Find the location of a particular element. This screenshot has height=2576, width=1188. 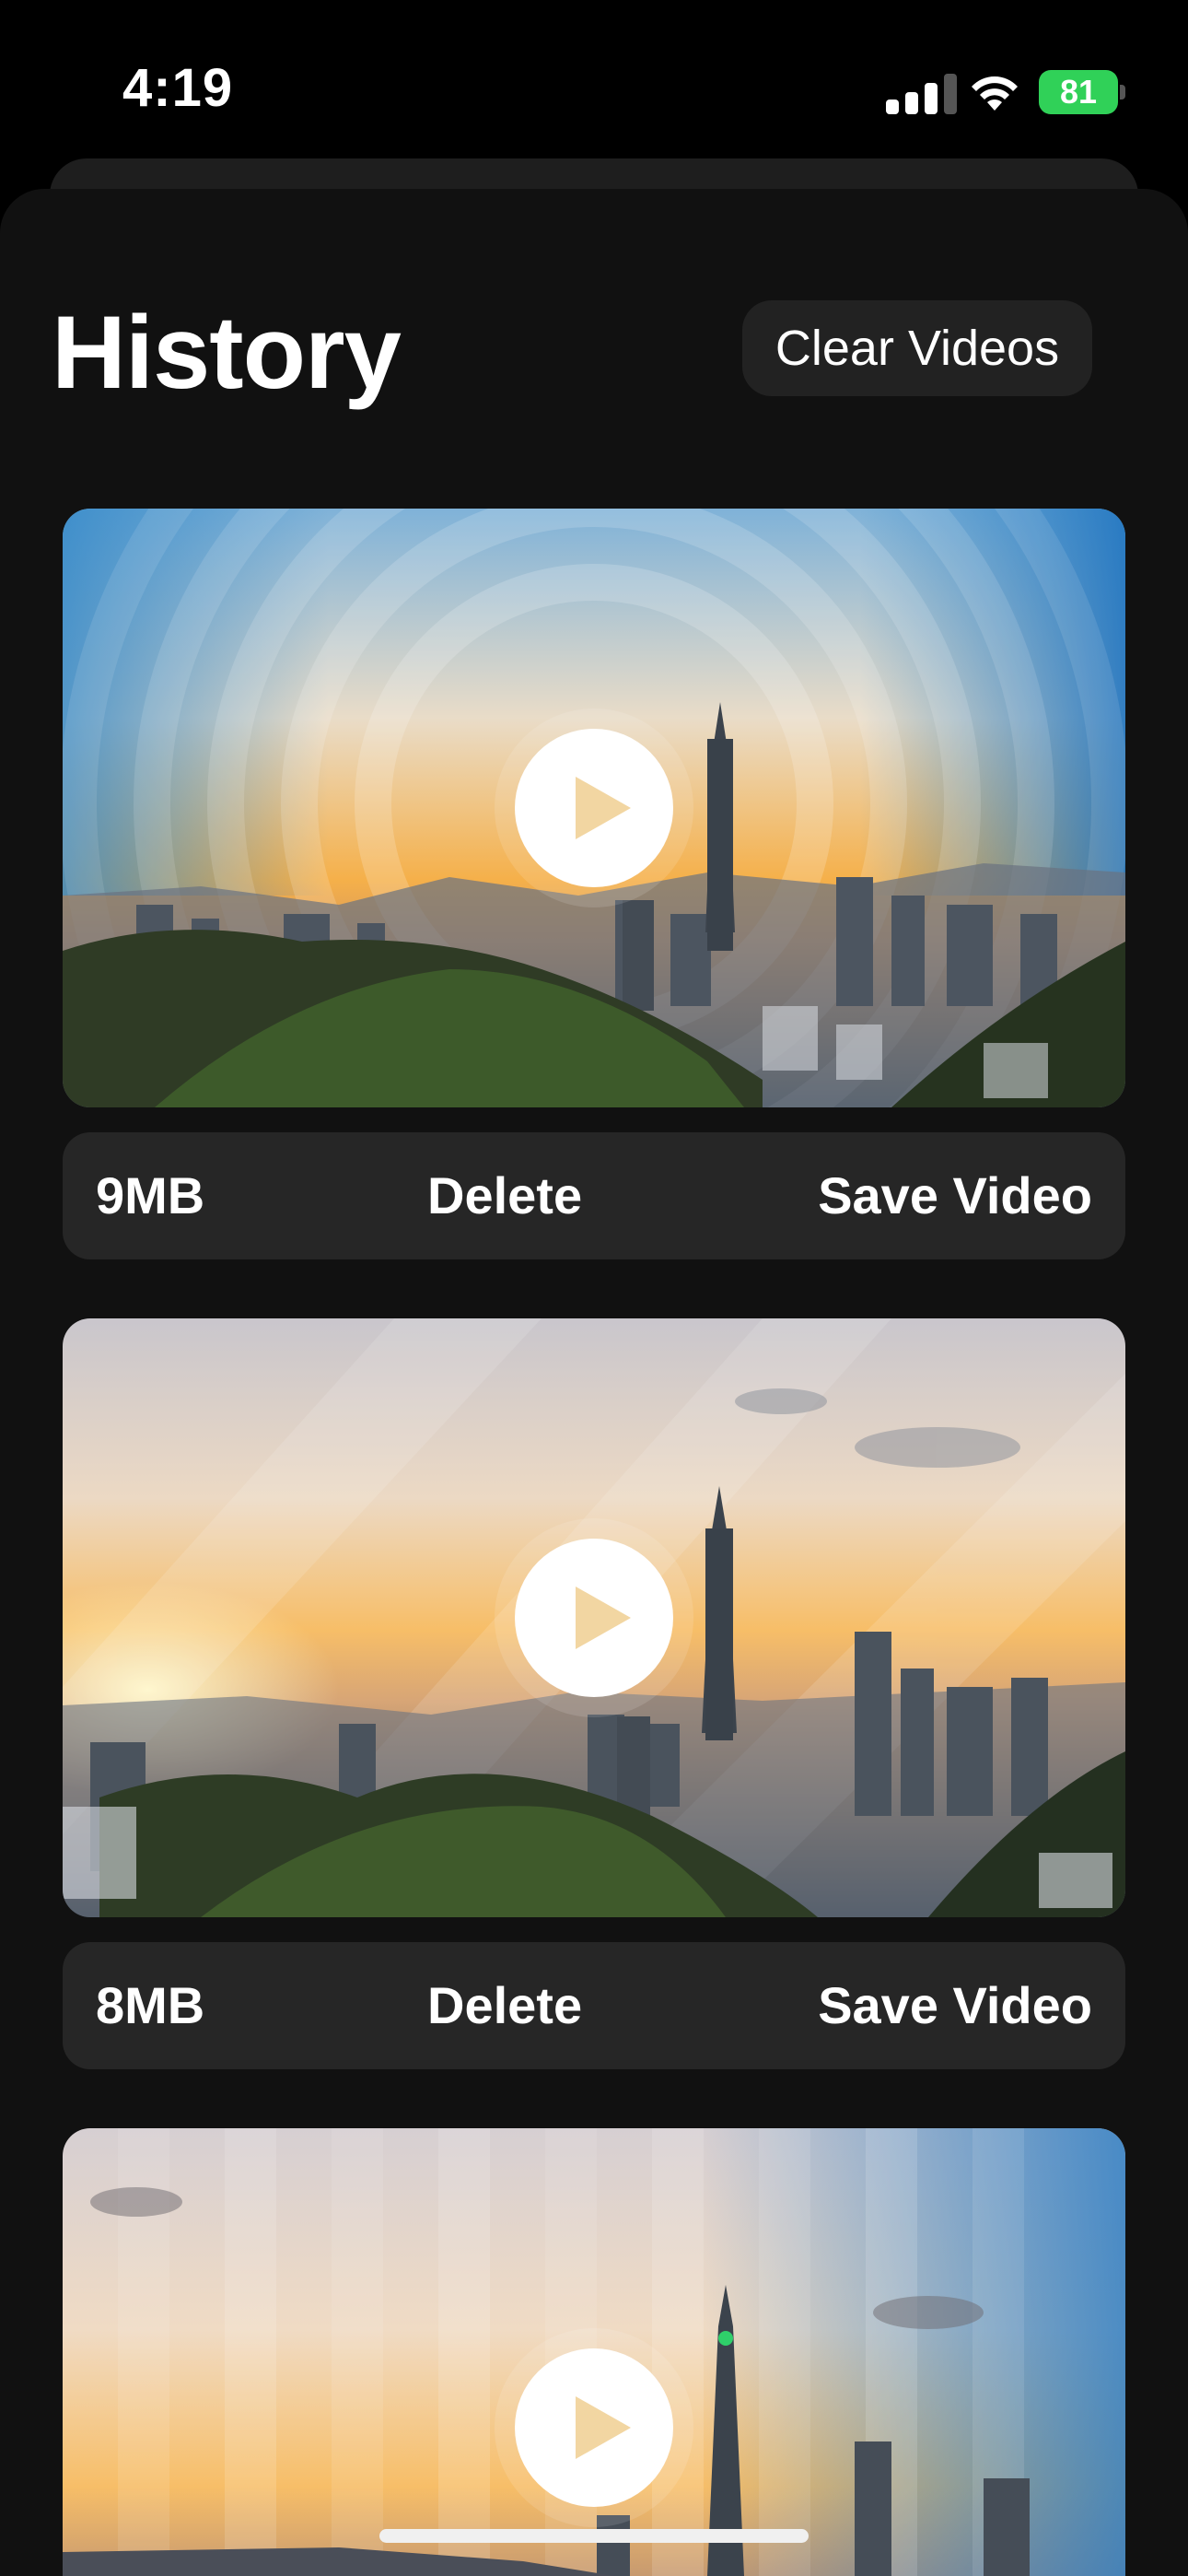

page-title: History is located at coordinates (227, 352).